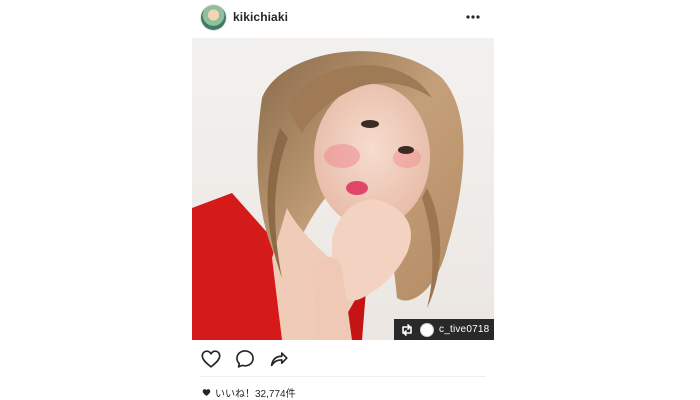 The image size is (700, 400). Describe the element at coordinates (279, 359) in the screenshot. I see `share-icon` at that location.